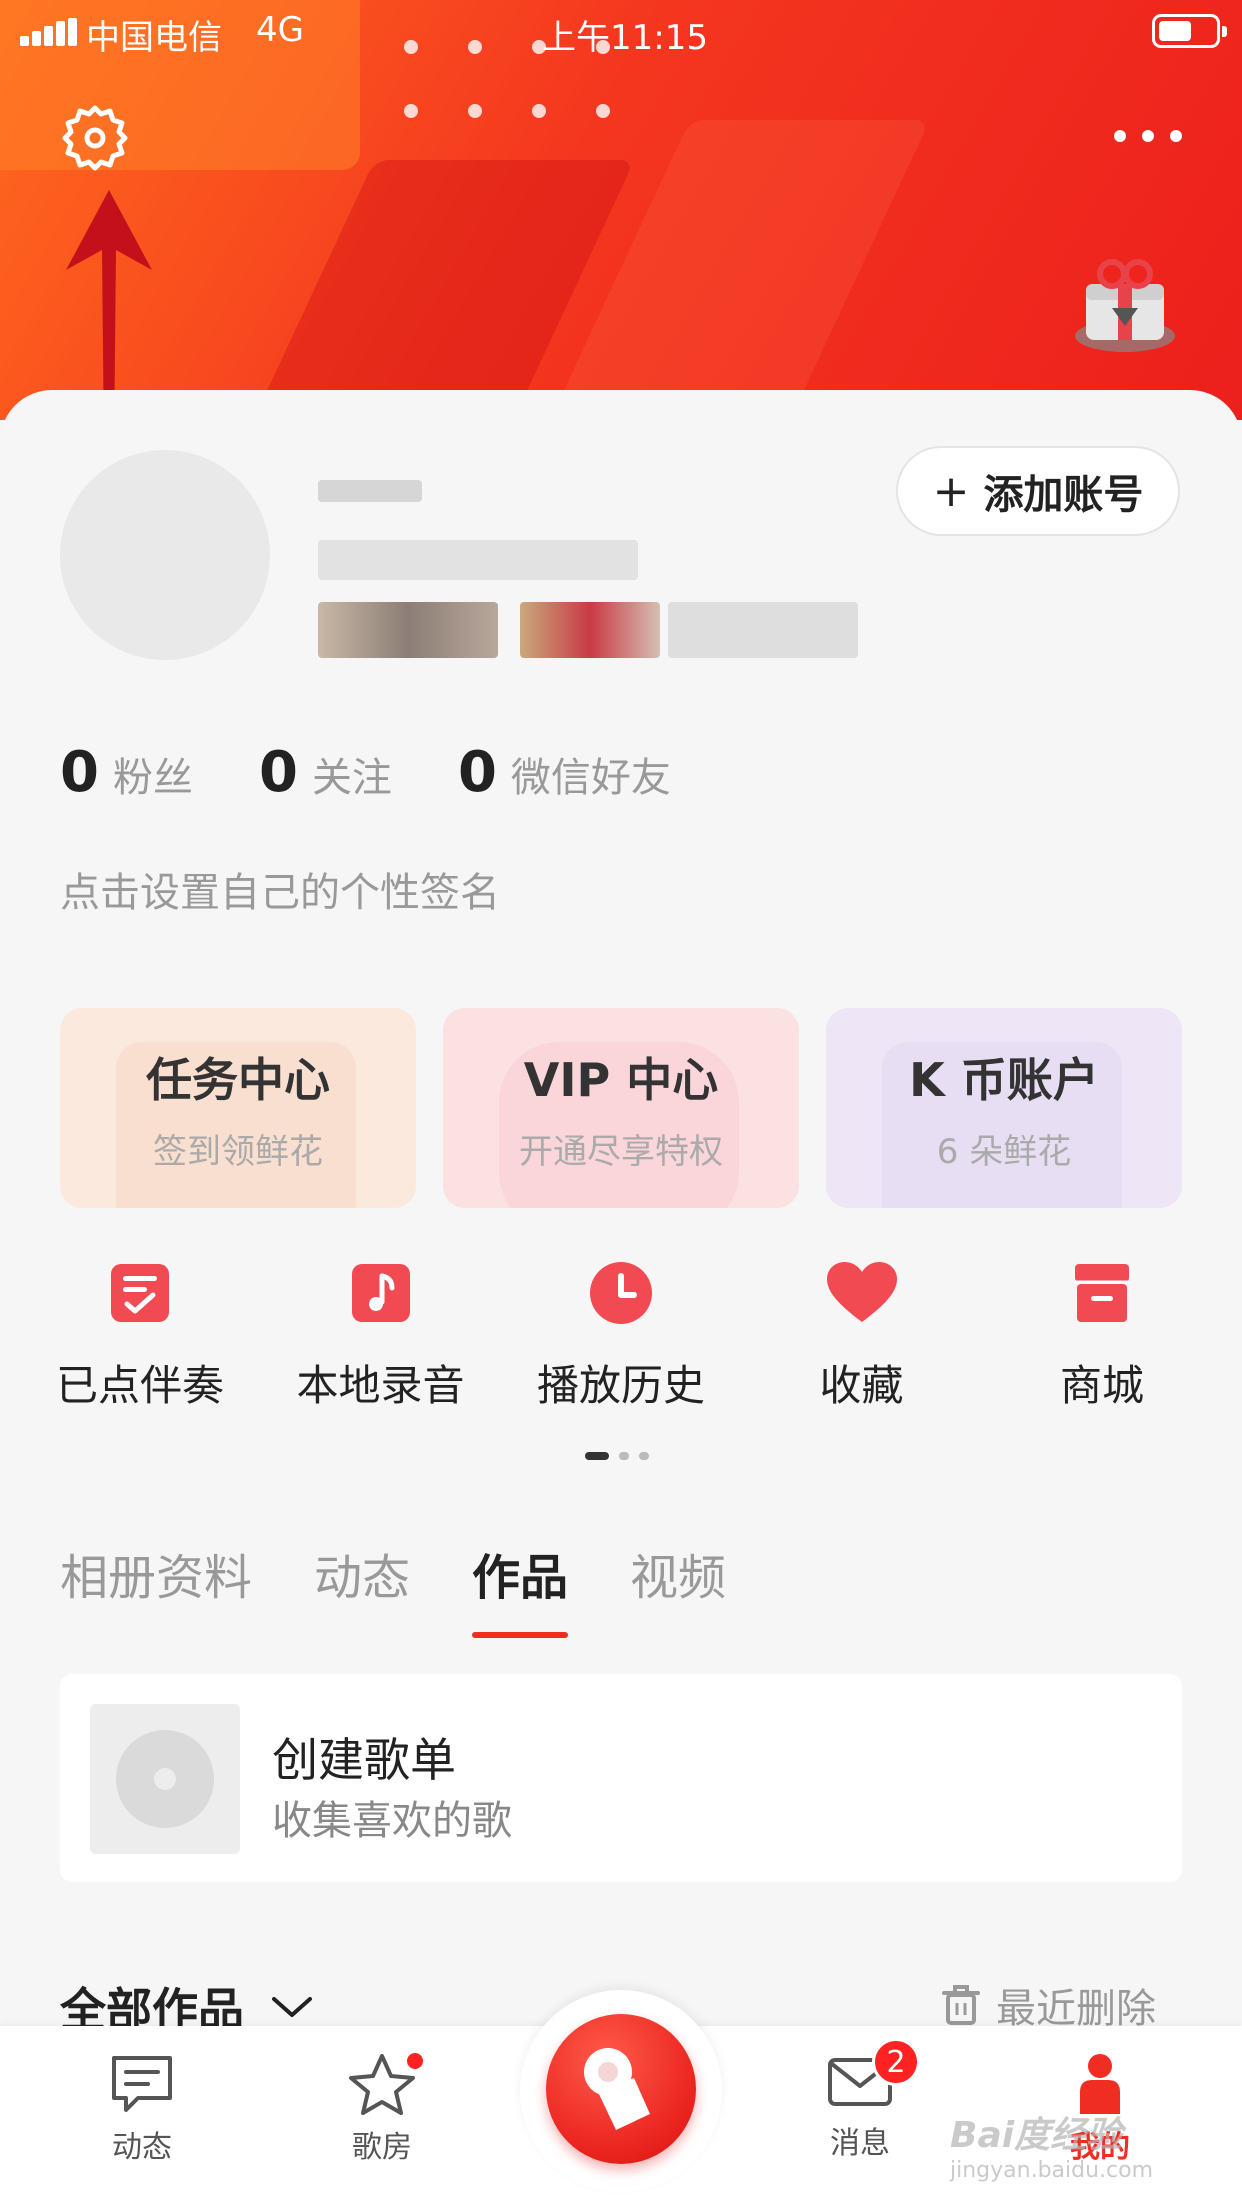  I want to click on message-count-badge: 2, so click(896, 2062).